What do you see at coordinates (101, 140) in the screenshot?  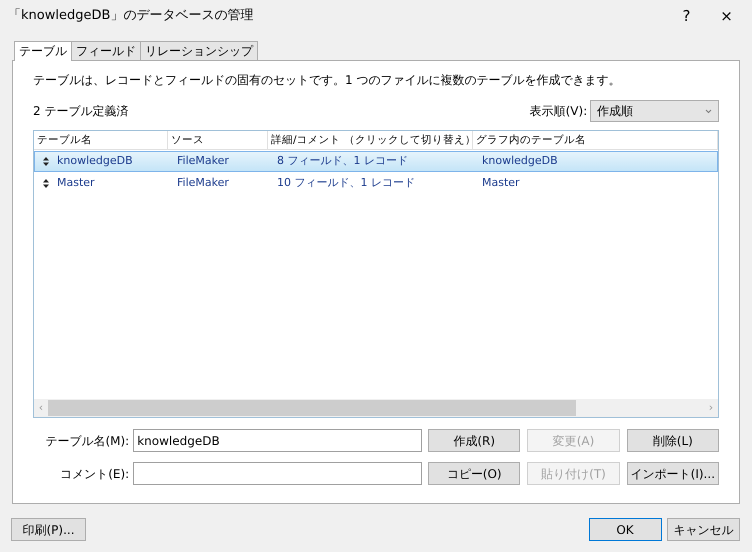 I see `column-header: テーブル名` at bounding box center [101, 140].